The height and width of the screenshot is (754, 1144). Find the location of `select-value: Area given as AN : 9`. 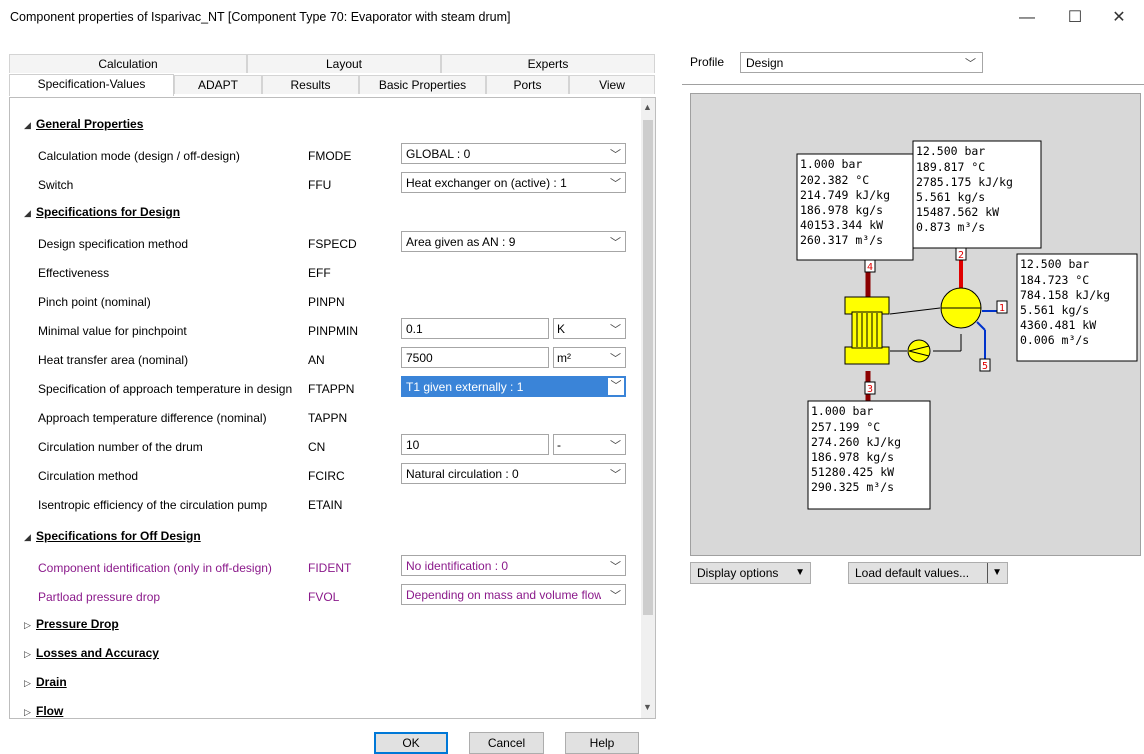

select-value: Area given as AN : 9 is located at coordinates (461, 242).